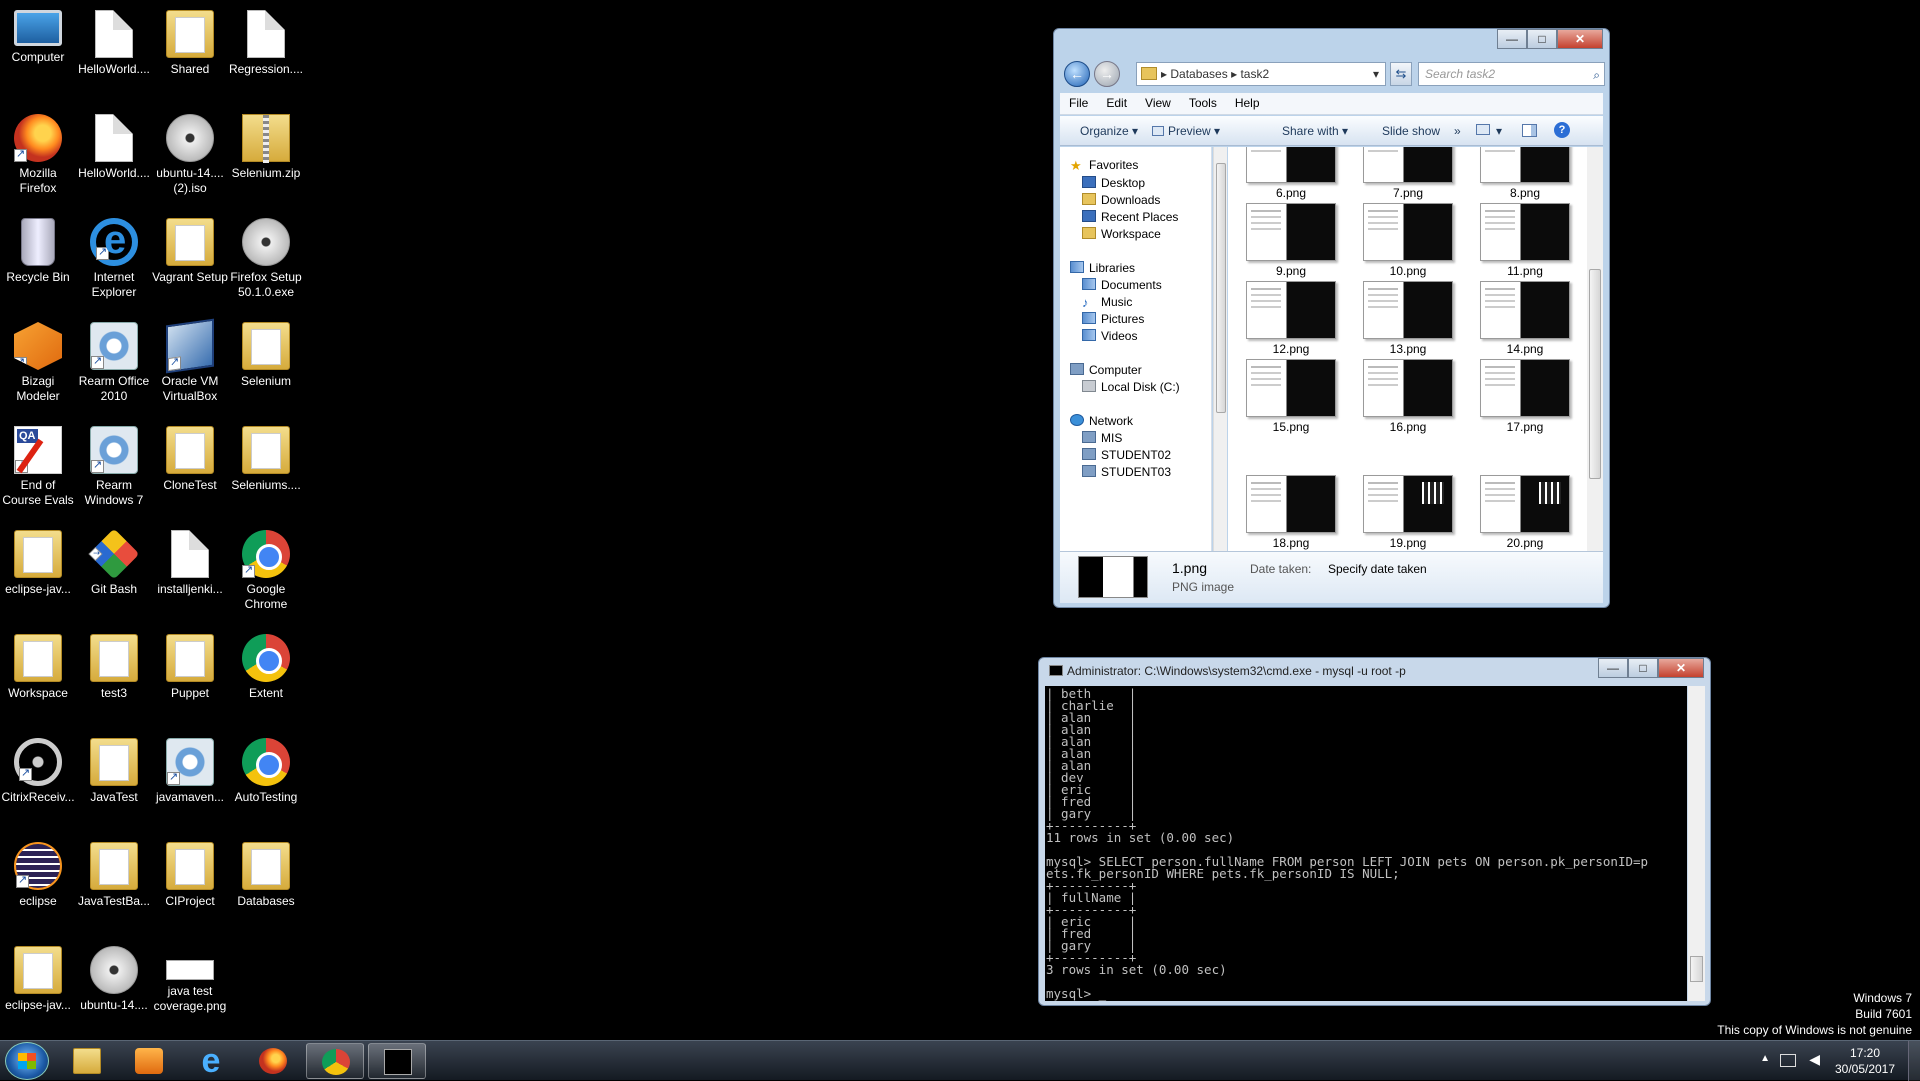 This screenshot has height=1081, width=1920. Describe the element at coordinates (1525, 318) in the screenshot. I see `file-thumbnail: 14.png` at that location.